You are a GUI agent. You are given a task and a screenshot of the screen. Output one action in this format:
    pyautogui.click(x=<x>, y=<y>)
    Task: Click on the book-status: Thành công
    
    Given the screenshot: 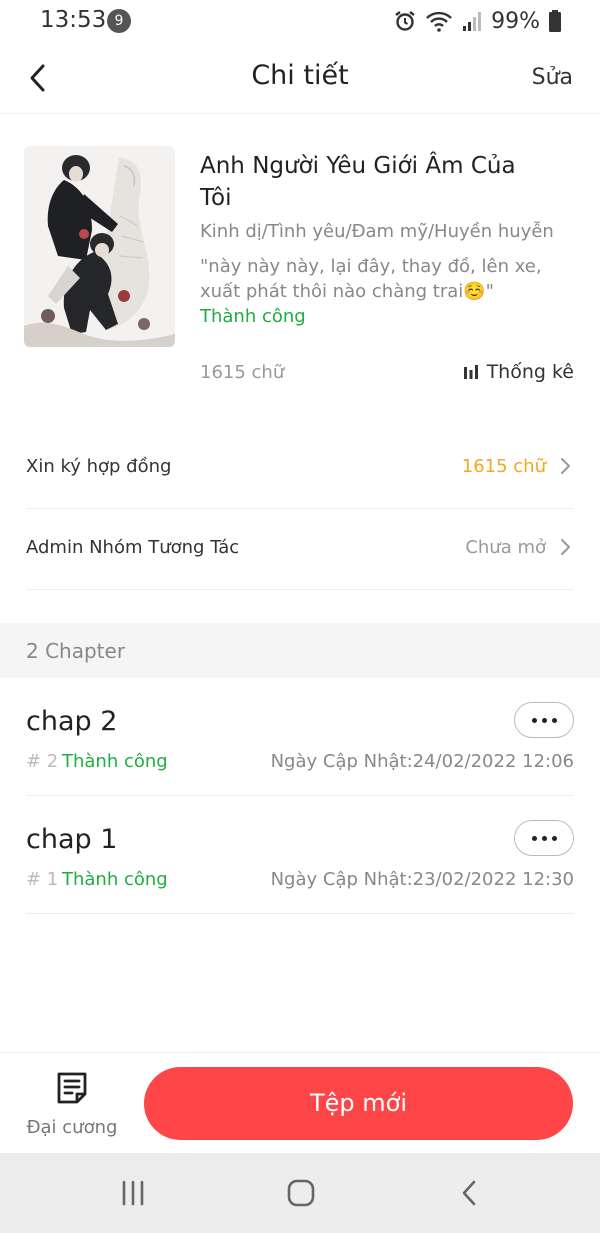 What is the action you would take?
    pyautogui.click(x=253, y=316)
    